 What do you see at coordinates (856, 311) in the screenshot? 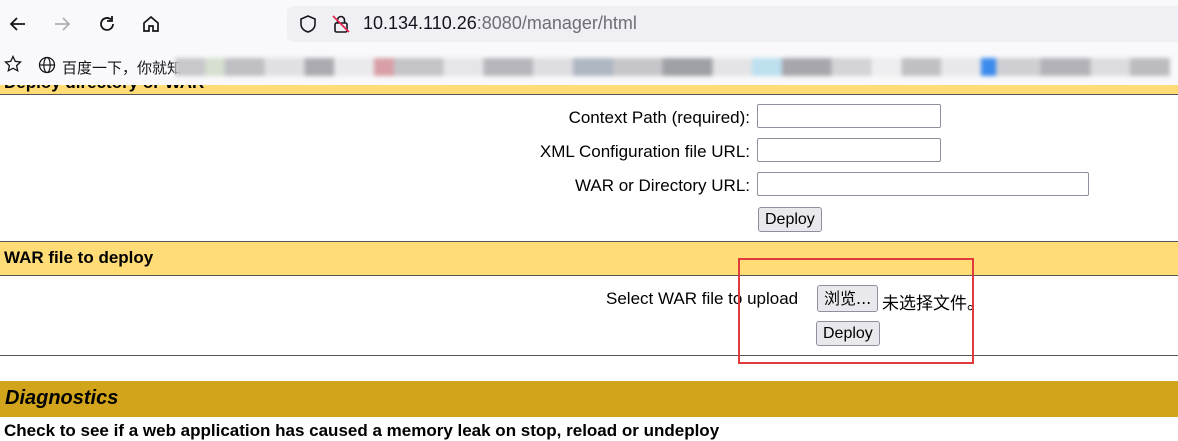
I see `annotation-highlight-box` at bounding box center [856, 311].